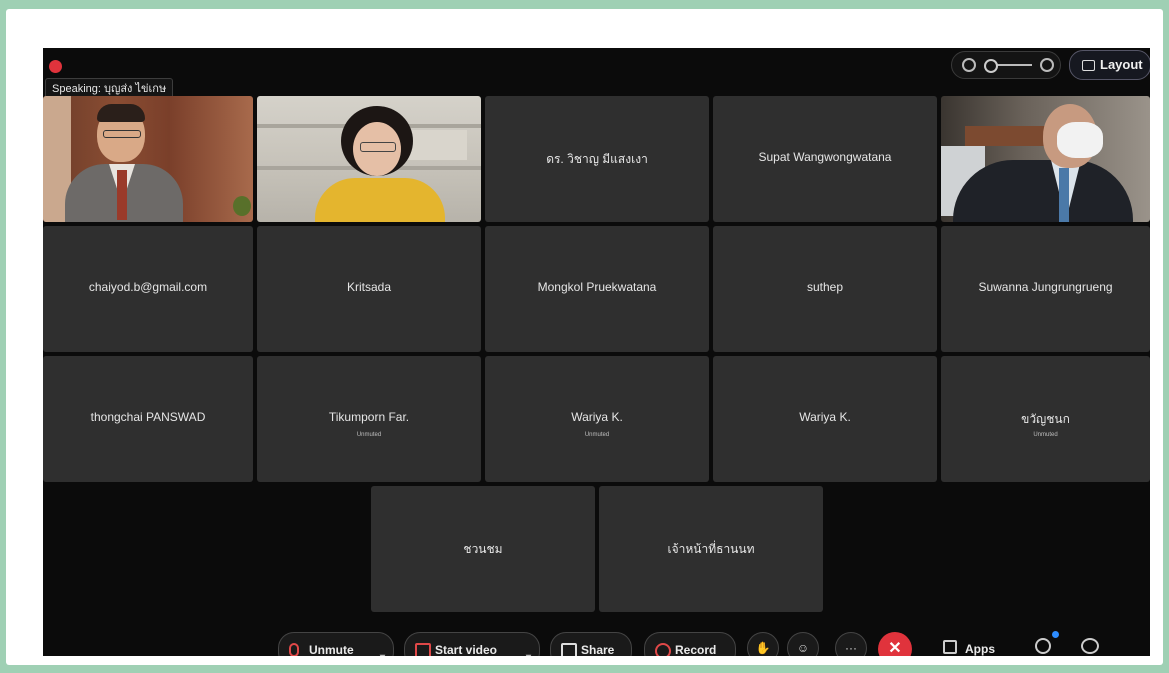 The image size is (1169, 673). I want to click on apps-button: Apps, so click(969, 644).